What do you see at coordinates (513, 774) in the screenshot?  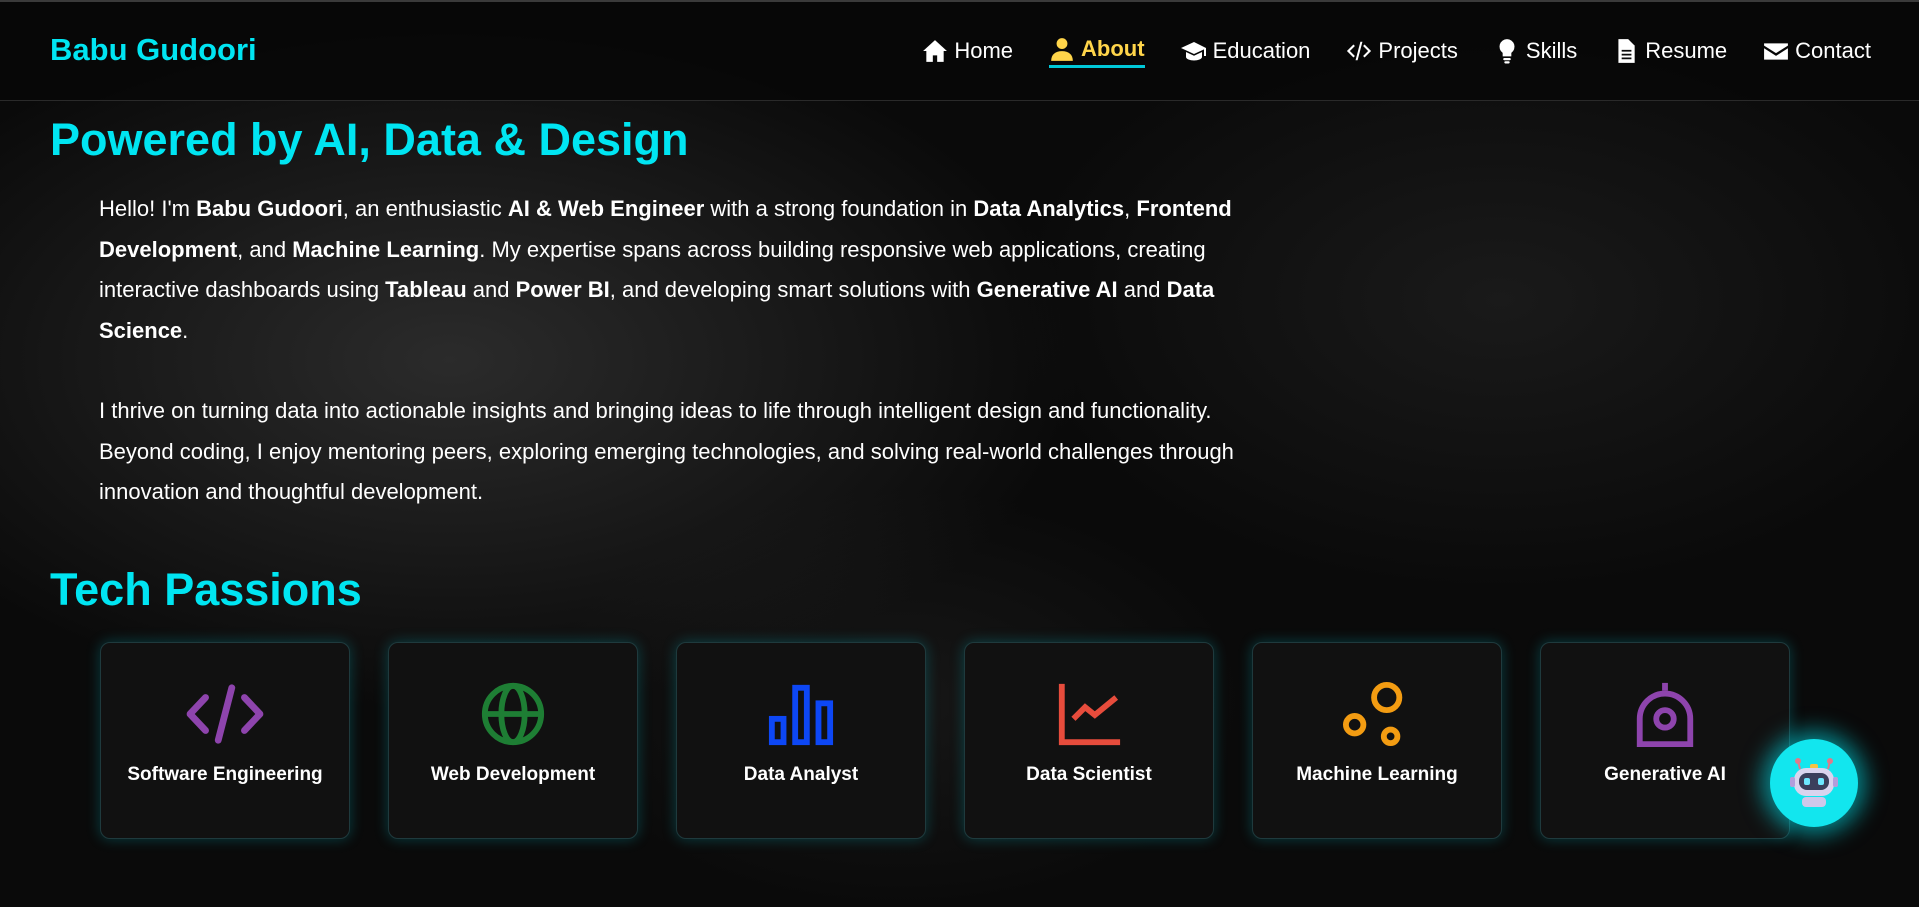 I see `card-label: Web Development` at bounding box center [513, 774].